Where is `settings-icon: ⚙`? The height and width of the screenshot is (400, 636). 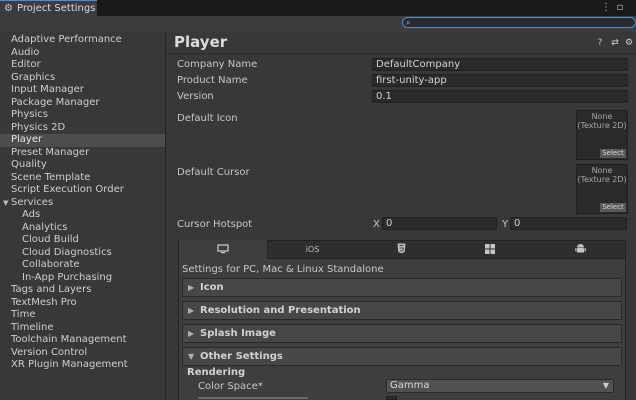 settings-icon: ⚙ is located at coordinates (629, 43).